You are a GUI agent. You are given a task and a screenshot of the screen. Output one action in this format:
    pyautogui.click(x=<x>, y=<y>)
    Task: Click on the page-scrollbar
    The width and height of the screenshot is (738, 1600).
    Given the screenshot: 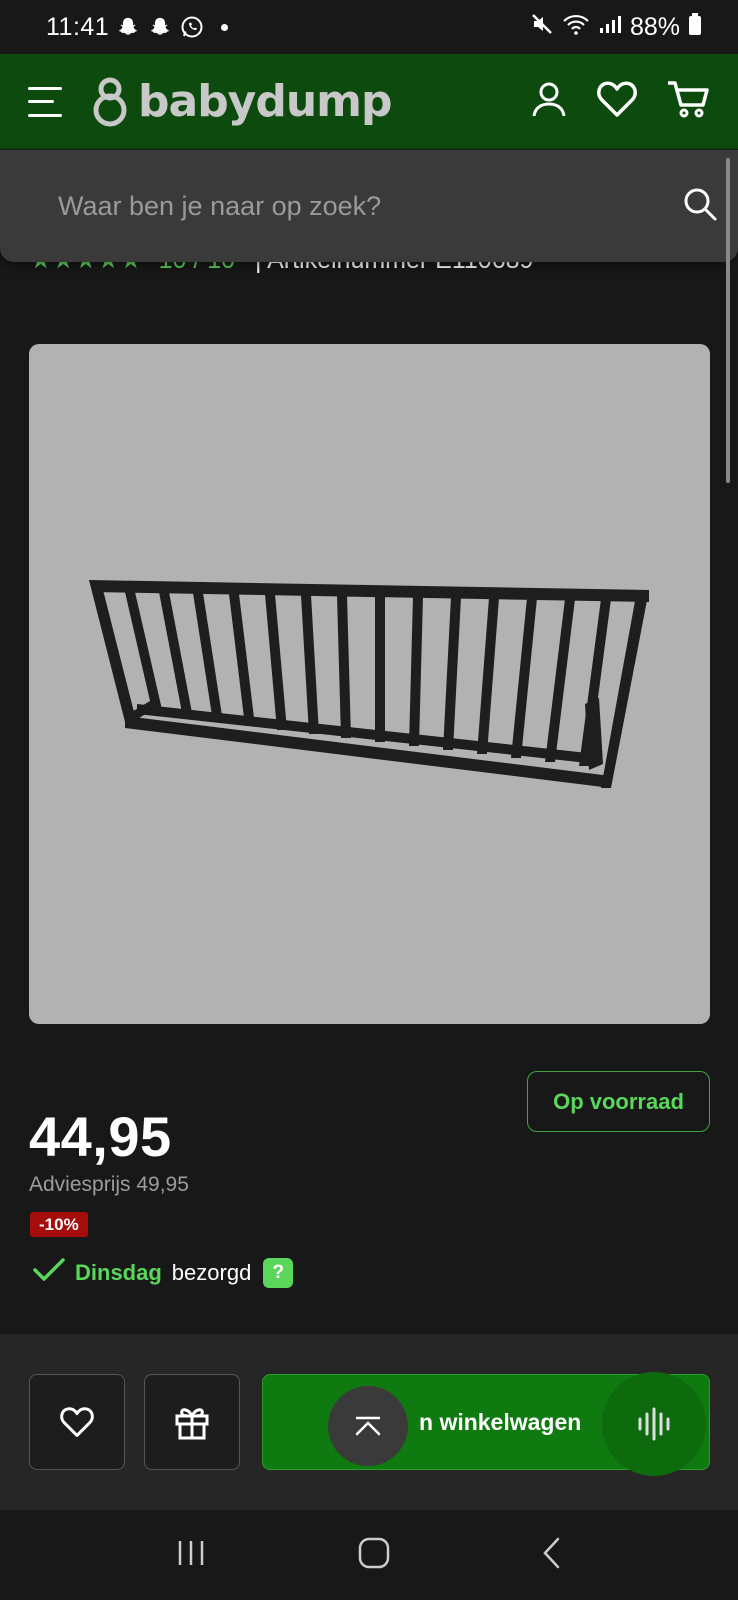 What is the action you would take?
    pyautogui.click(x=728, y=320)
    